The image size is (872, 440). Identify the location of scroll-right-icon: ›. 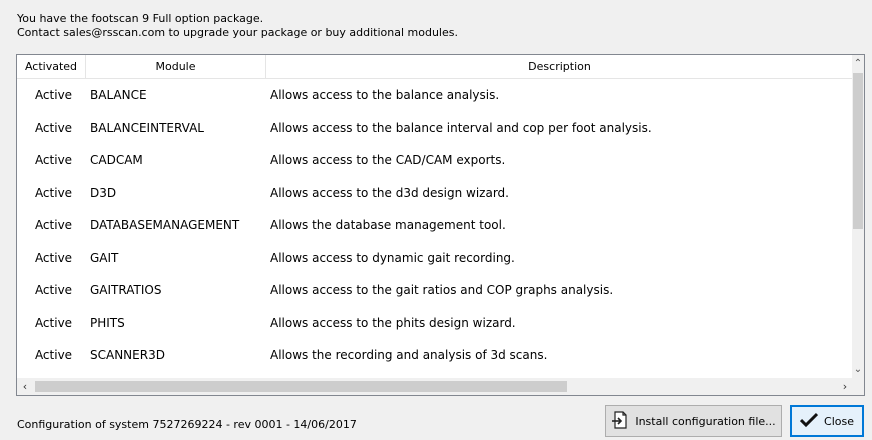
(845, 386).